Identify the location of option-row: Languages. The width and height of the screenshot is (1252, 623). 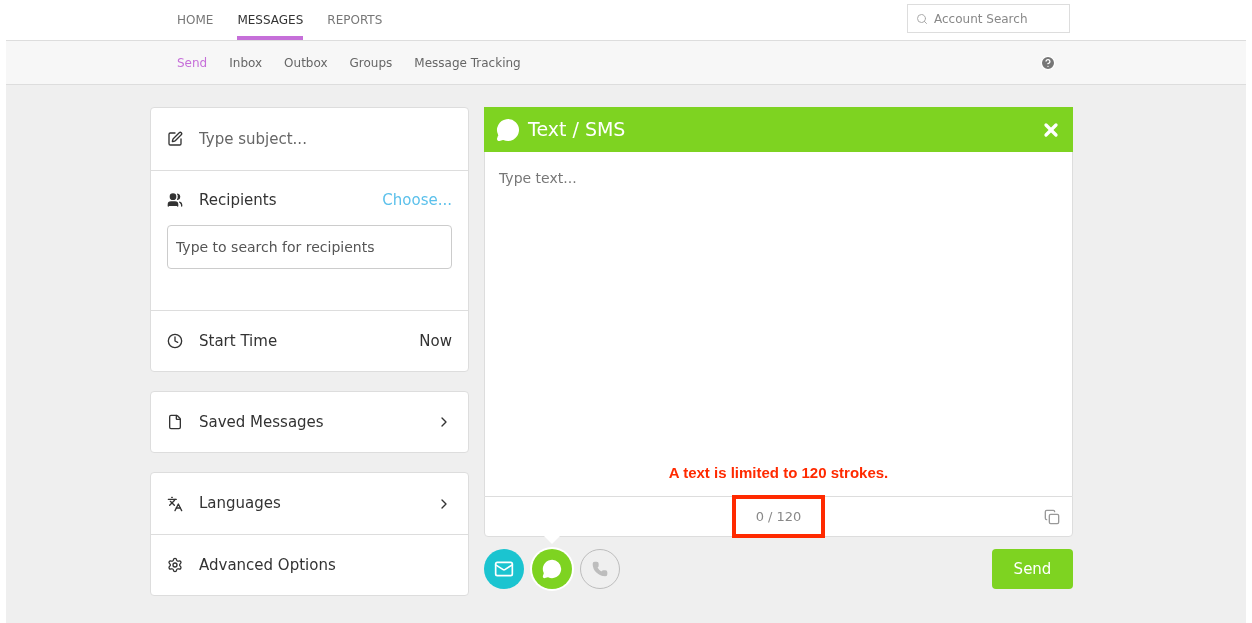
(309, 503).